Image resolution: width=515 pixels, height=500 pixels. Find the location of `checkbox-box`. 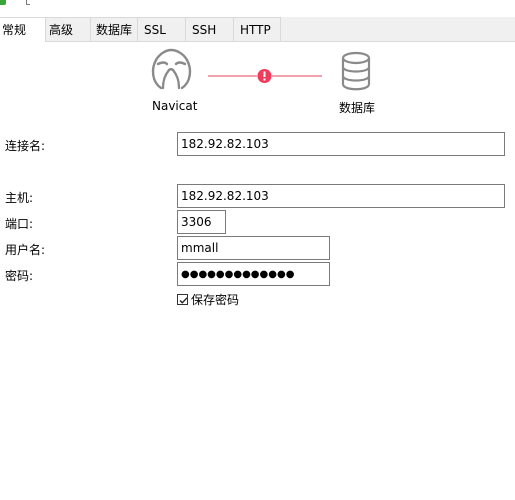

checkbox-box is located at coordinates (182, 299).